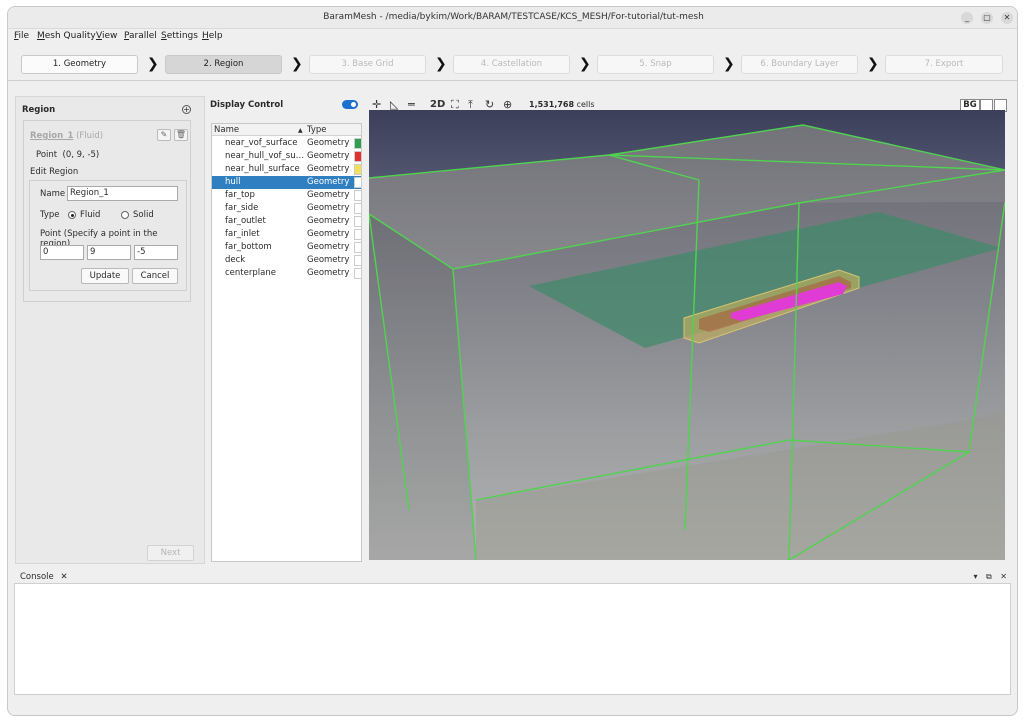 This screenshot has height=723, width=1024. Describe the element at coordinates (156, 252) in the screenshot. I see `point-z-input: -5` at that location.